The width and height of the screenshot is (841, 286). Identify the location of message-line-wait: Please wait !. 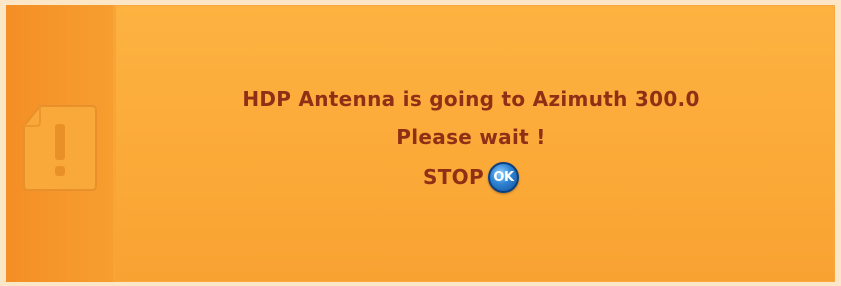
(471, 137).